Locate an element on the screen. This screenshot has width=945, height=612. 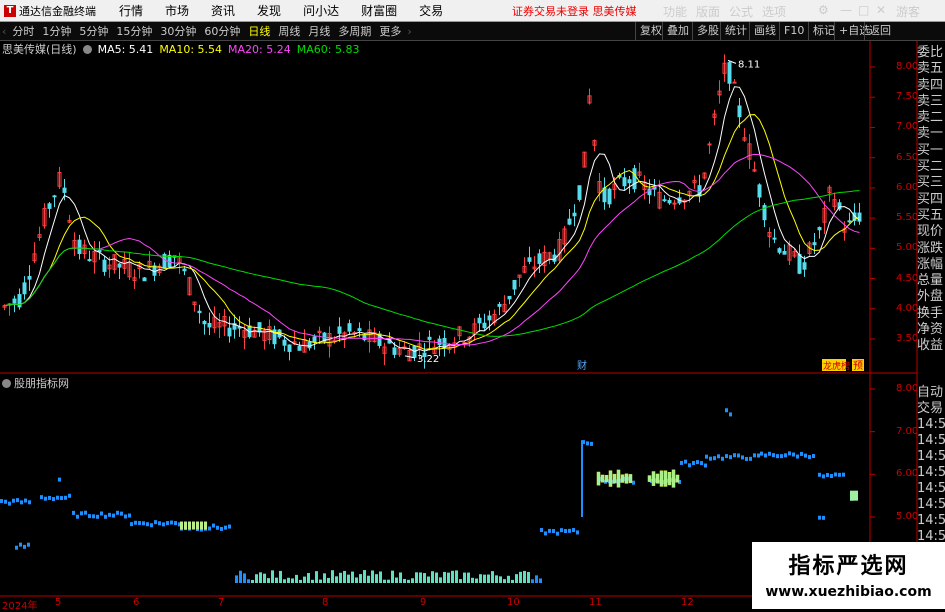
watermark-url: www.xuezhibiao.com is located at coordinates (848, 592).